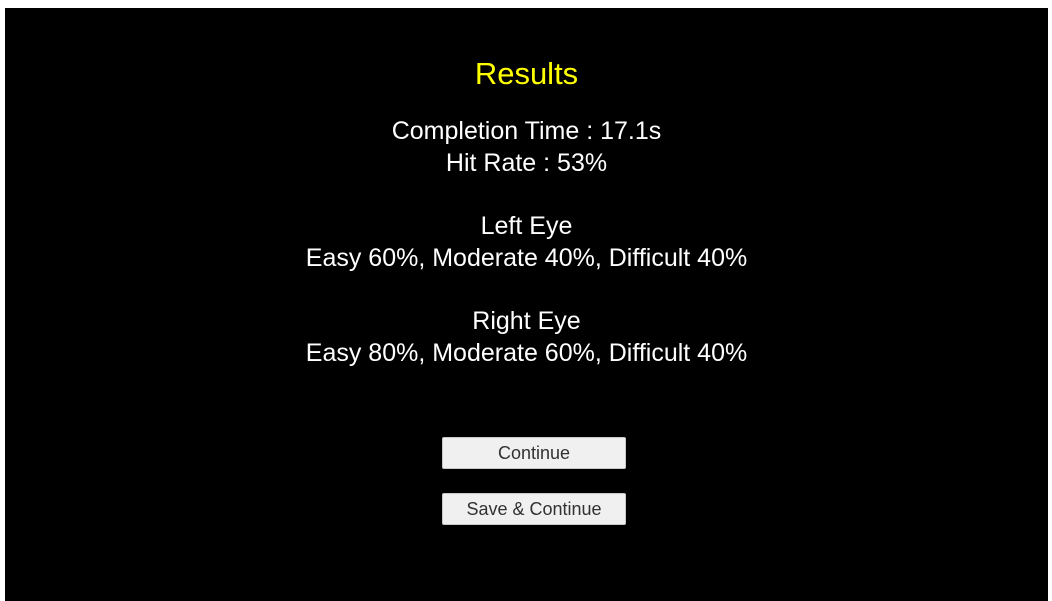 Image resolution: width=1052 pixels, height=601 pixels. Describe the element at coordinates (526, 321) in the screenshot. I see `right-eye-heading: Right Eye` at that location.